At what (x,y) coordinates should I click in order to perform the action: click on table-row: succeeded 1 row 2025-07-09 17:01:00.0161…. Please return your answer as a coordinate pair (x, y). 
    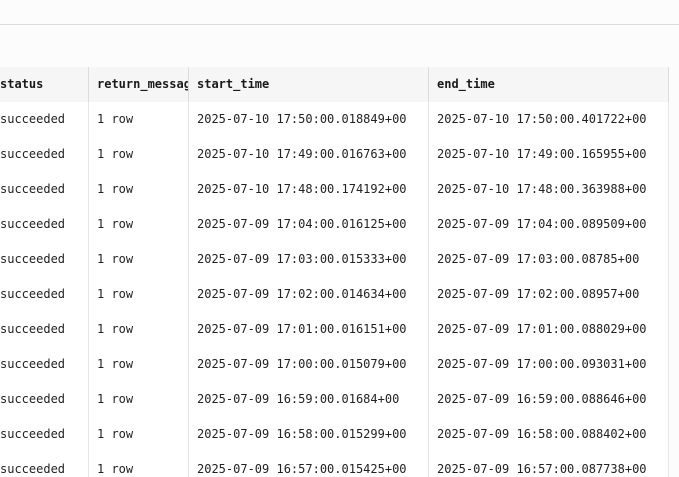
    Looking at the image, I should click on (334, 330).